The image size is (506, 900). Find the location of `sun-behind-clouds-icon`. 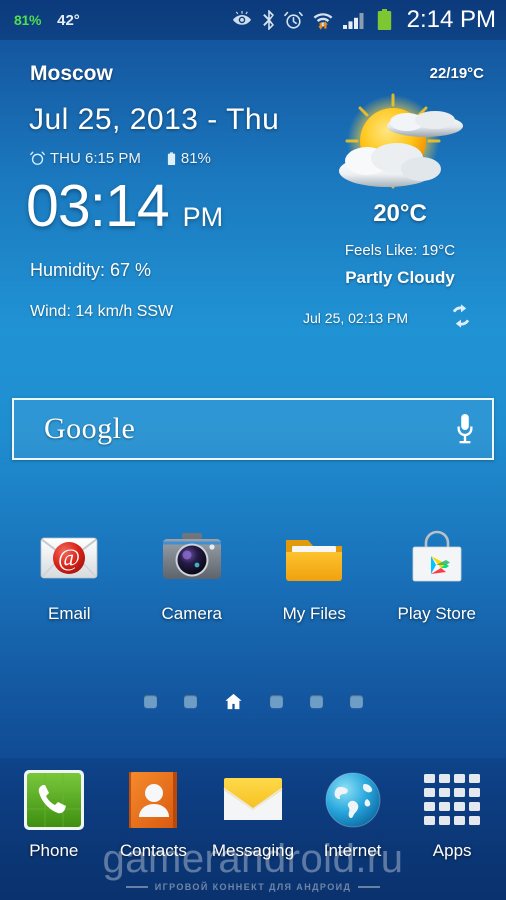

sun-behind-clouds-icon is located at coordinates (401, 141).